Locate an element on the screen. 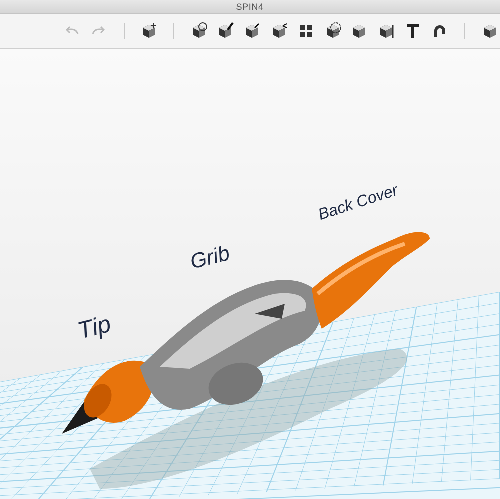  cube-ruler-icon is located at coordinates (386, 31).